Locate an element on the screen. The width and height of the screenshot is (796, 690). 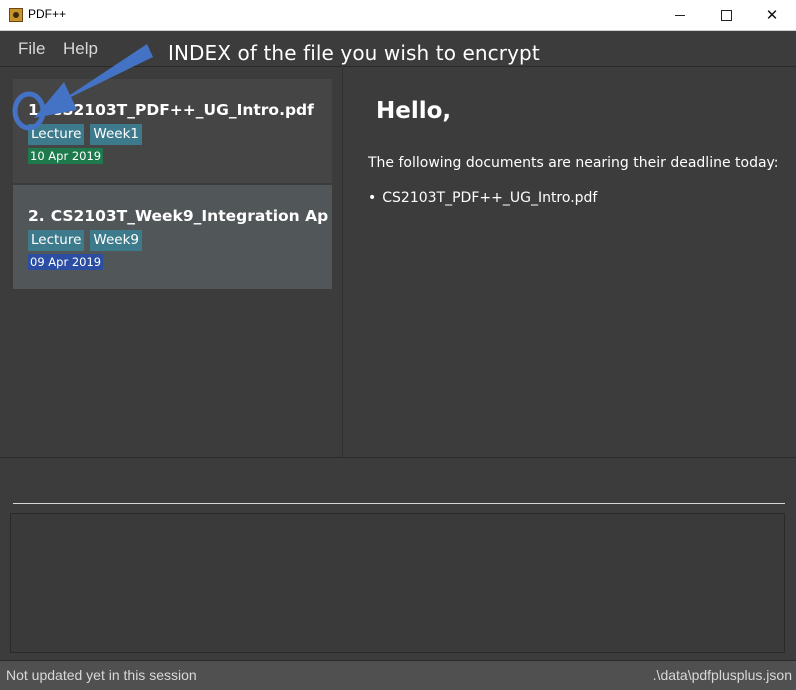
close-icon: ✕ is located at coordinates (772, 14).